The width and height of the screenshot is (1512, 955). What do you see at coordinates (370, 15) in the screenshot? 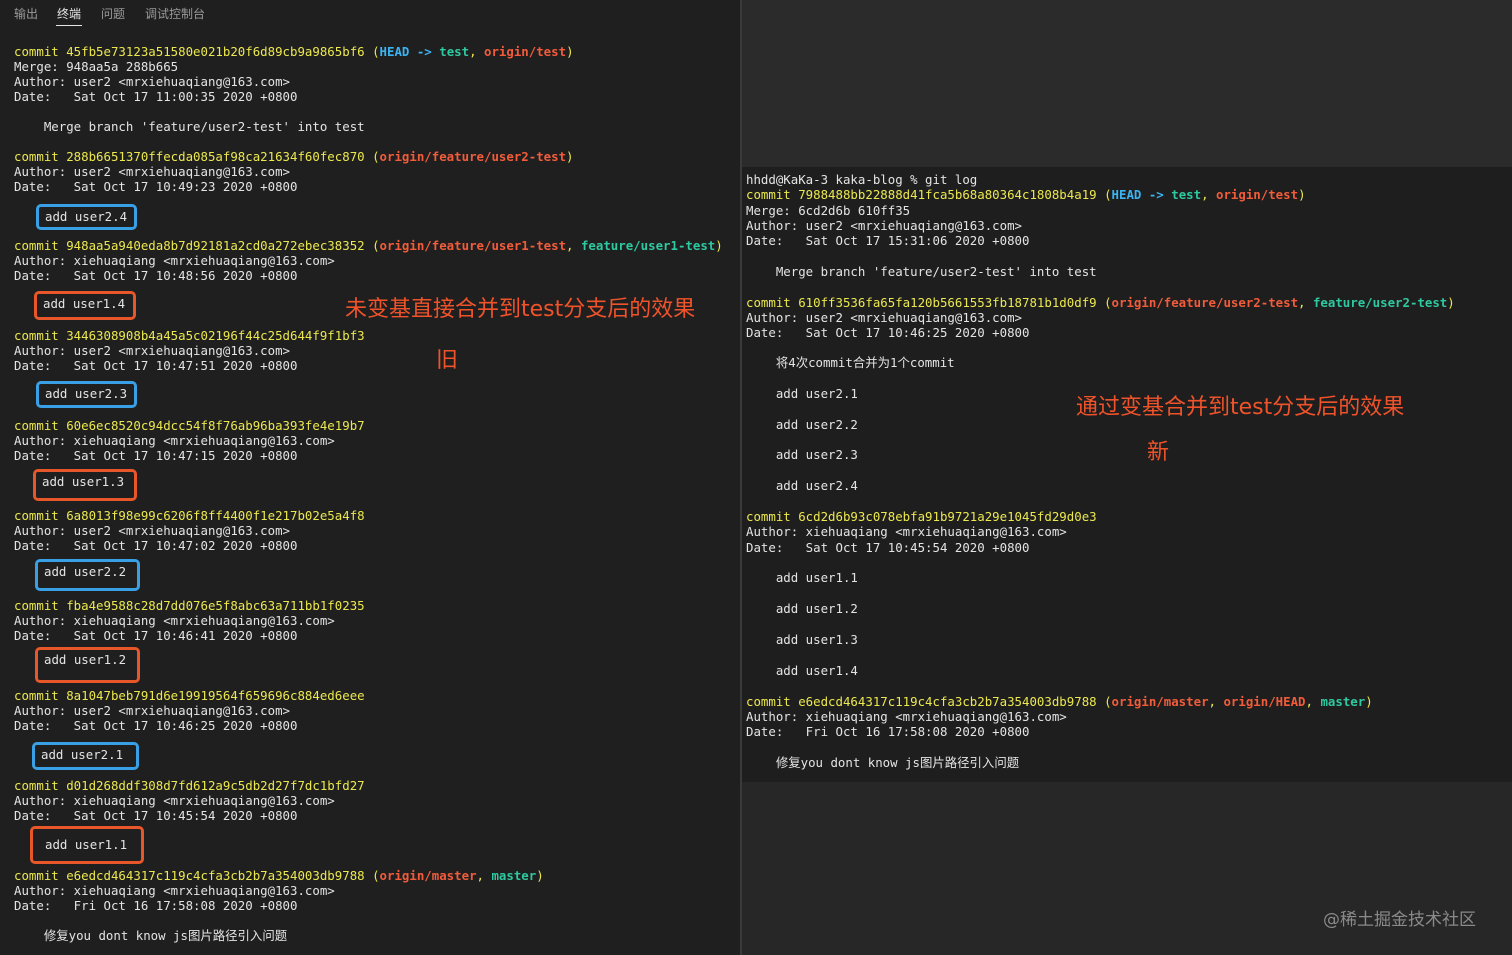
I see `panel-tab-bar: 输出 终端 问题 调试控制台` at bounding box center [370, 15].